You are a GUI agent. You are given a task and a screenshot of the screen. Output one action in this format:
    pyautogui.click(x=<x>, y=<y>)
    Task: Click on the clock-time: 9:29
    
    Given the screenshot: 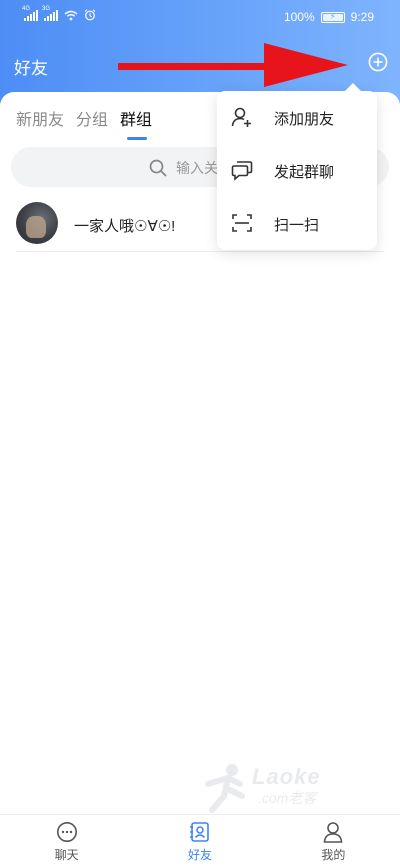 What is the action you would take?
    pyautogui.click(x=362, y=17)
    